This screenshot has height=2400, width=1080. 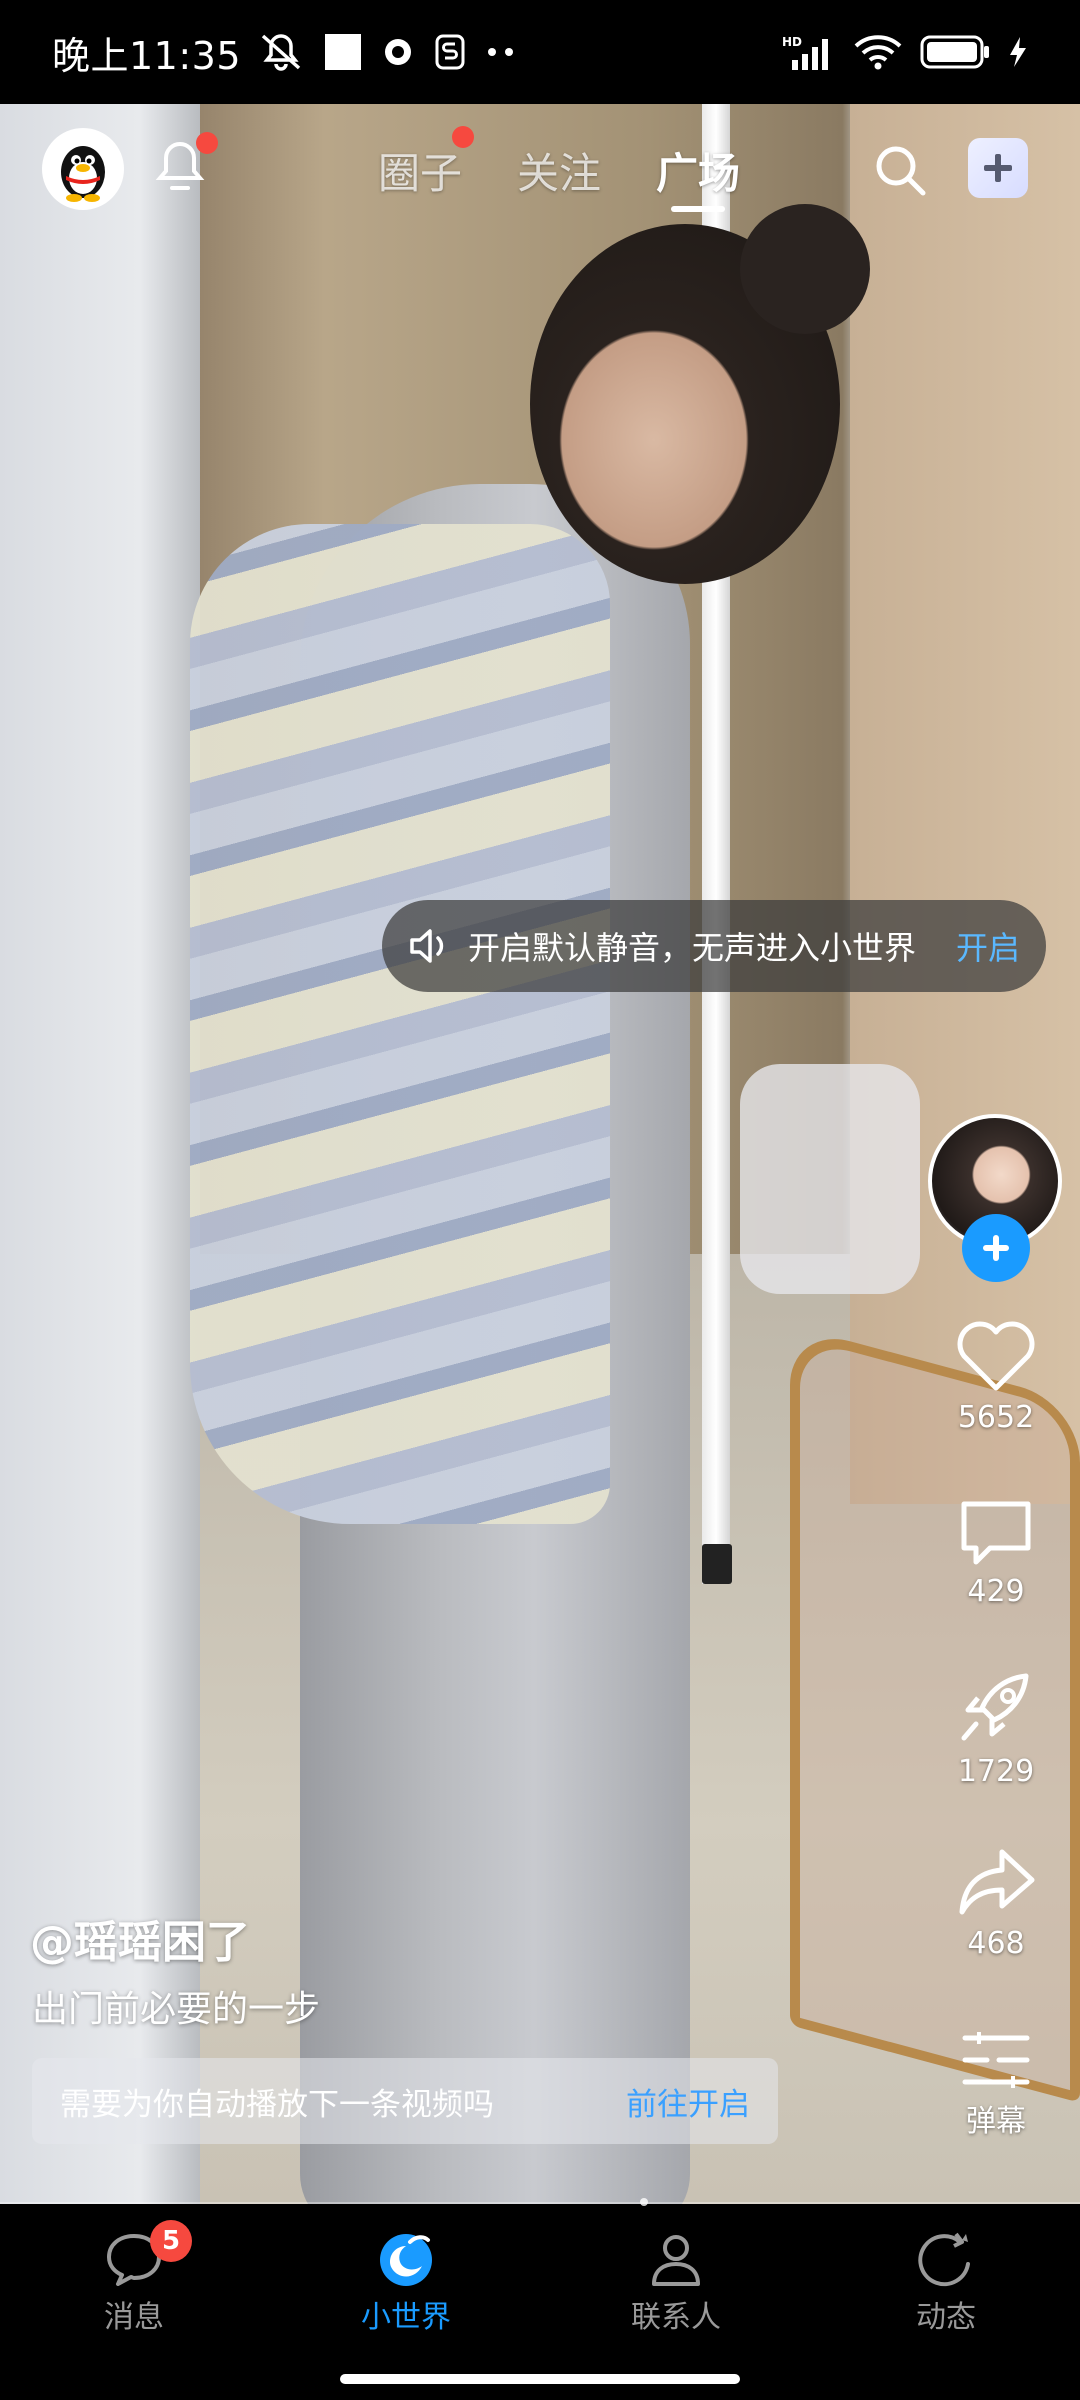 What do you see at coordinates (996, 2121) in the screenshot?
I see `danmaku-label: 弹幕` at bounding box center [996, 2121].